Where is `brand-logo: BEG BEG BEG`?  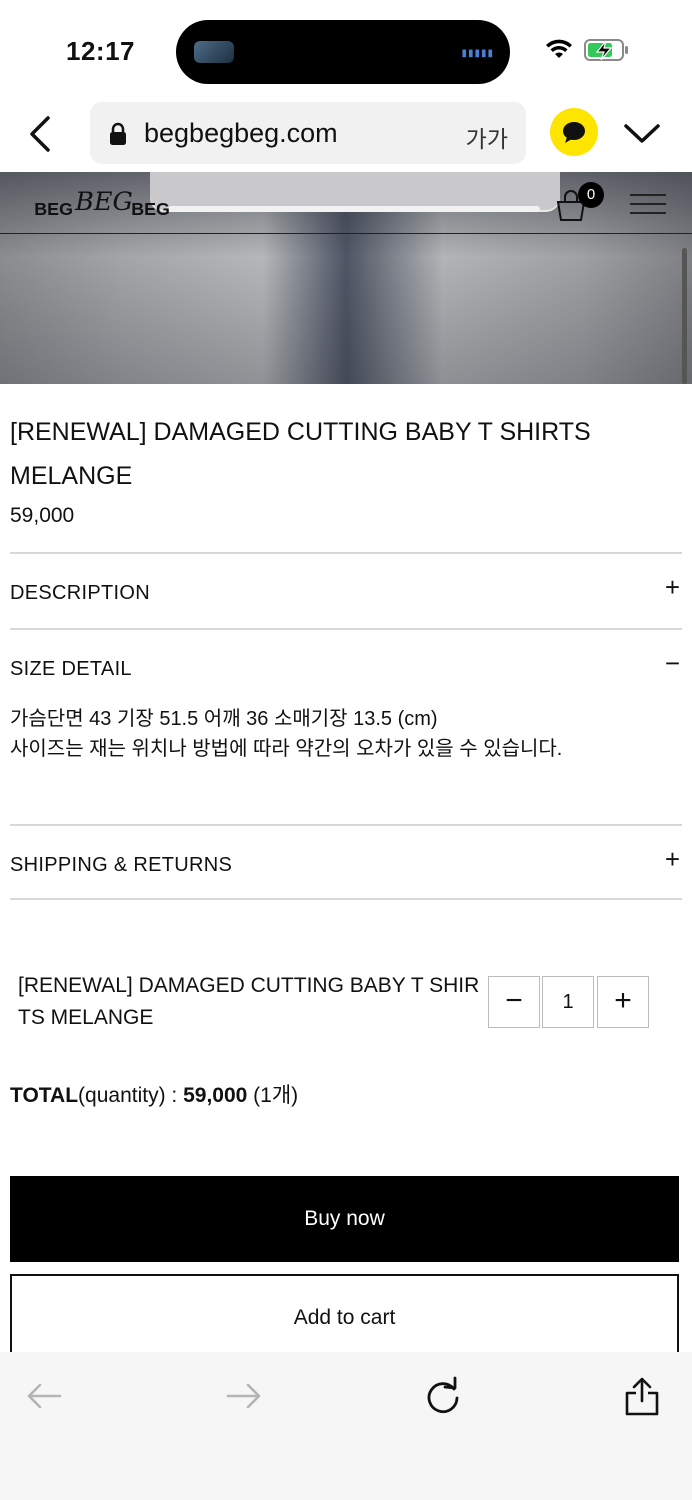
brand-logo: BEG BEG BEG is located at coordinates (104, 203).